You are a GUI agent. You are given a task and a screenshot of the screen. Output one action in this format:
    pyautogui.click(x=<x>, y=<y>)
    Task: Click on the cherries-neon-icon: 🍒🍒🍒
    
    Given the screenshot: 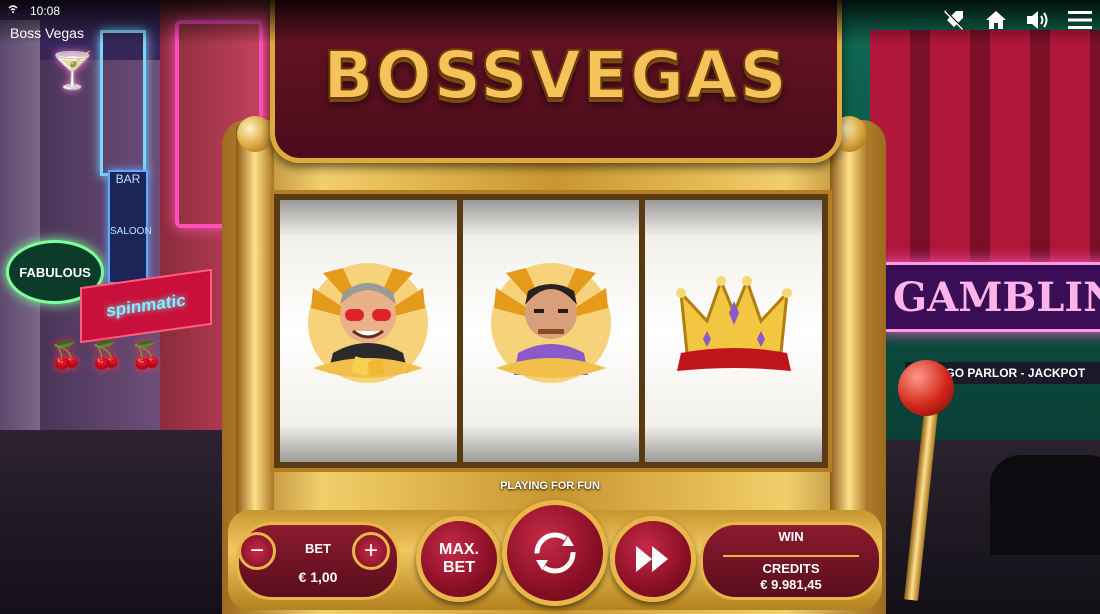 What is the action you would take?
    pyautogui.click(x=111, y=355)
    